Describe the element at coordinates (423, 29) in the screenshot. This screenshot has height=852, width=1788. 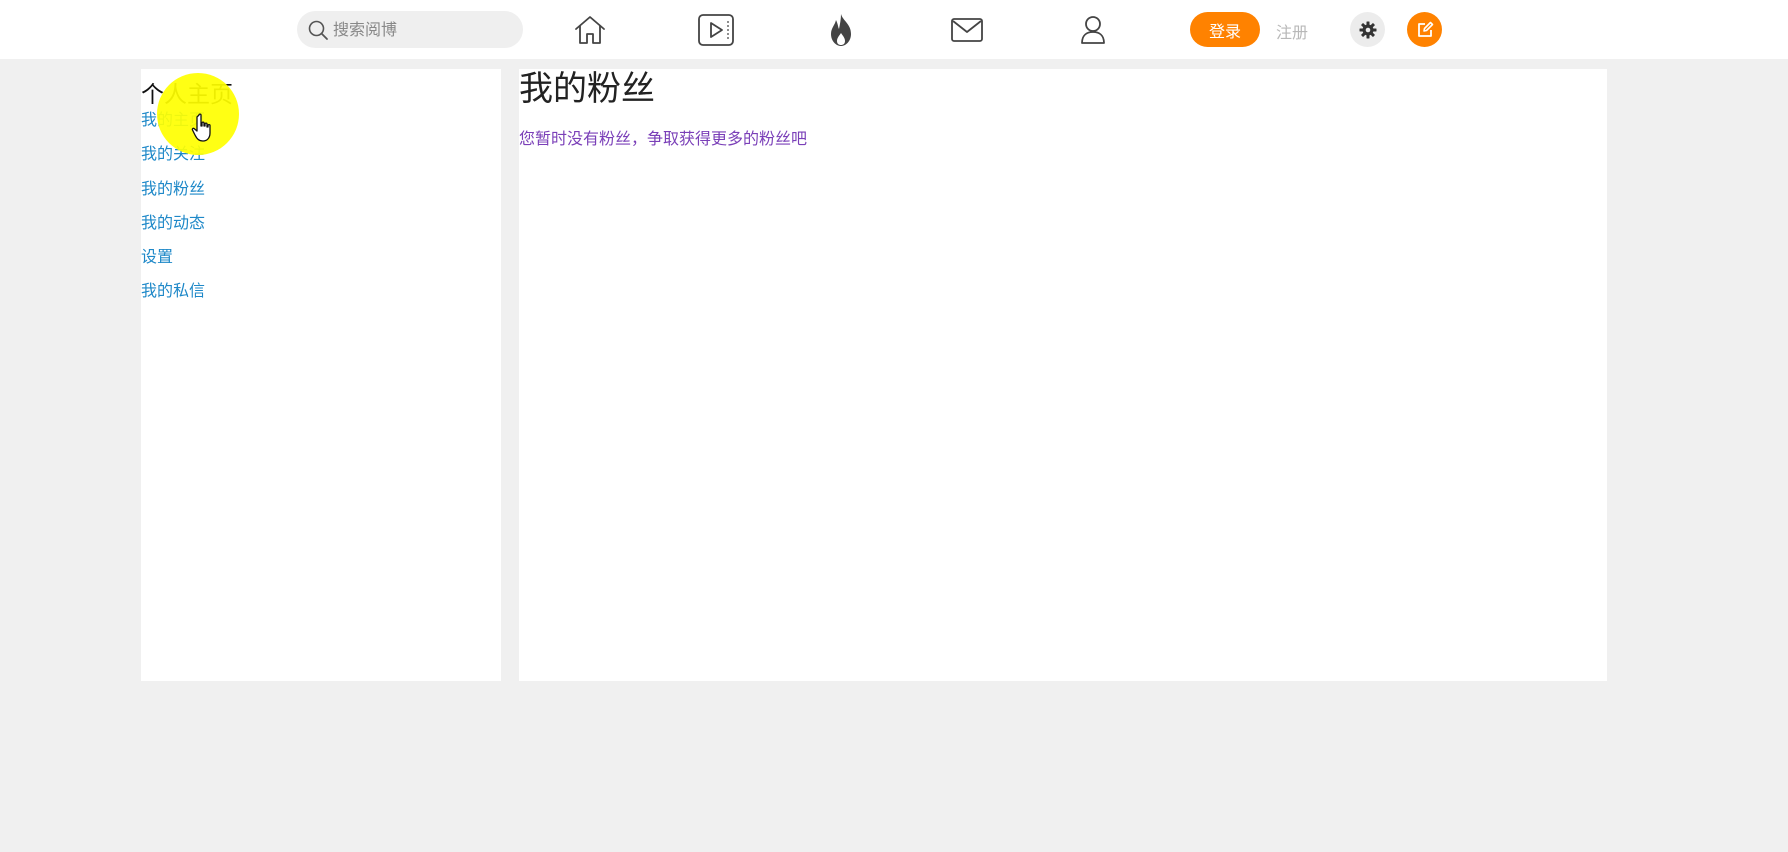
I see `search-input` at that location.